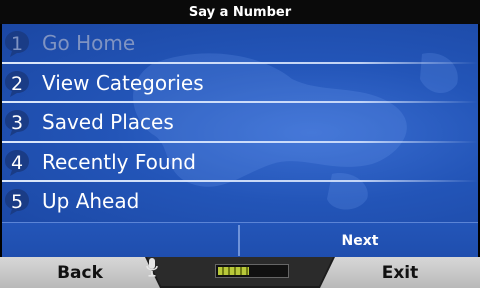  I want to click on menu-item-label: Recently Found, so click(119, 161).